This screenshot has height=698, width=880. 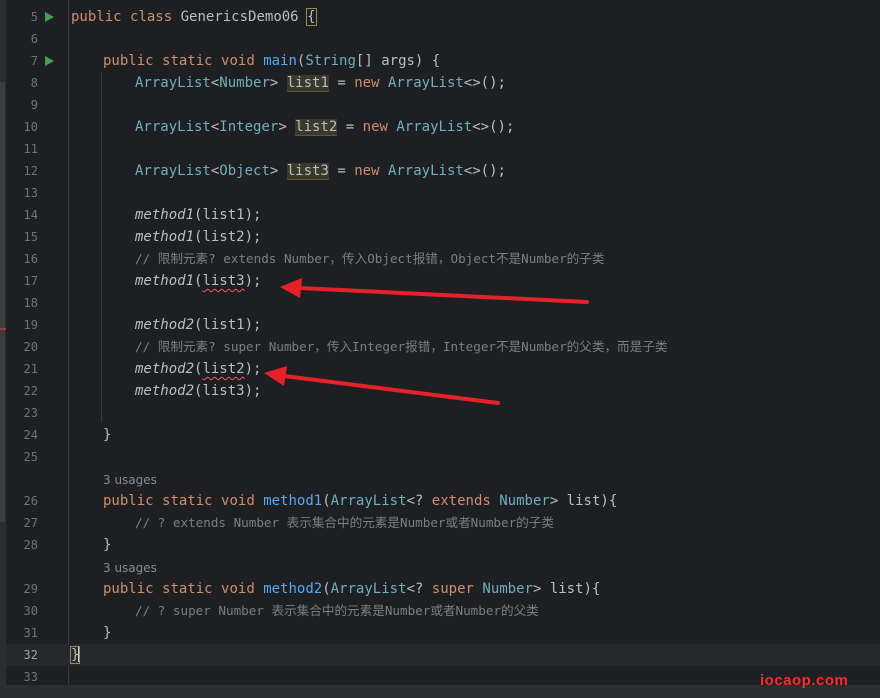 What do you see at coordinates (223, 281) in the screenshot?
I see `error-argument: list3` at bounding box center [223, 281].